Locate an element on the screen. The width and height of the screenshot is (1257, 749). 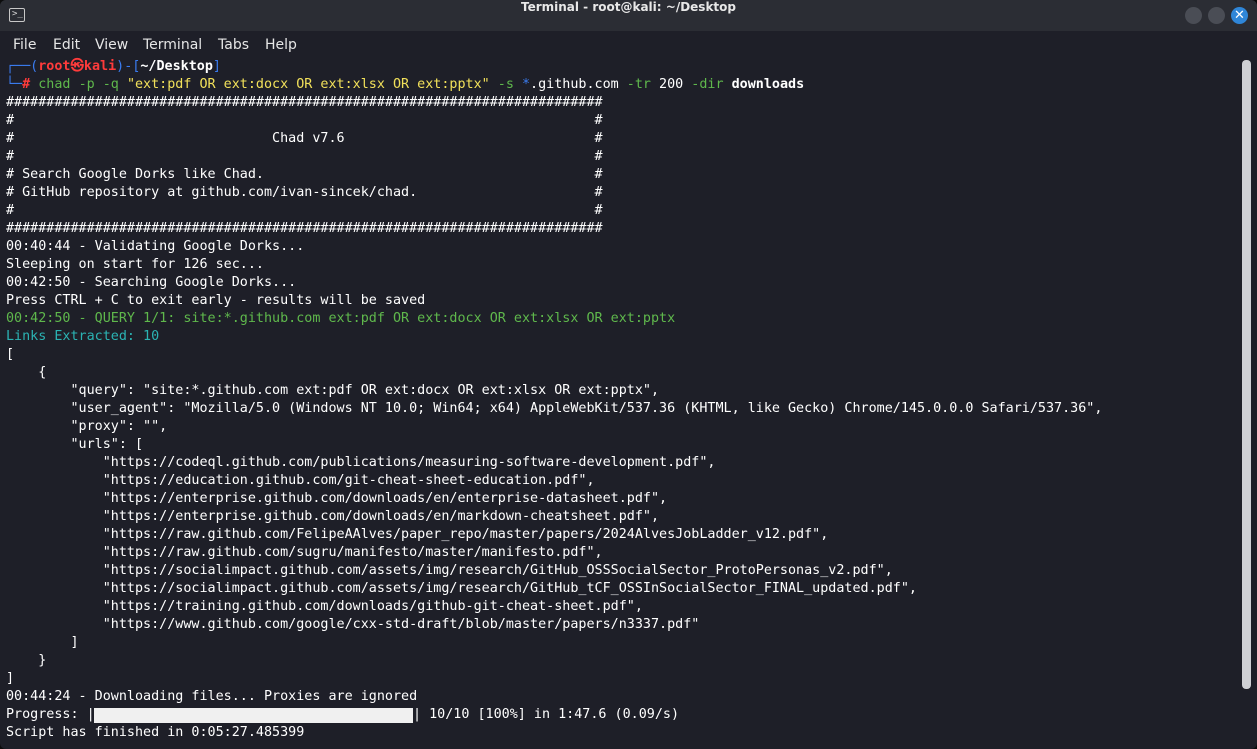
json-line: "urls": [ is located at coordinates (75, 444).